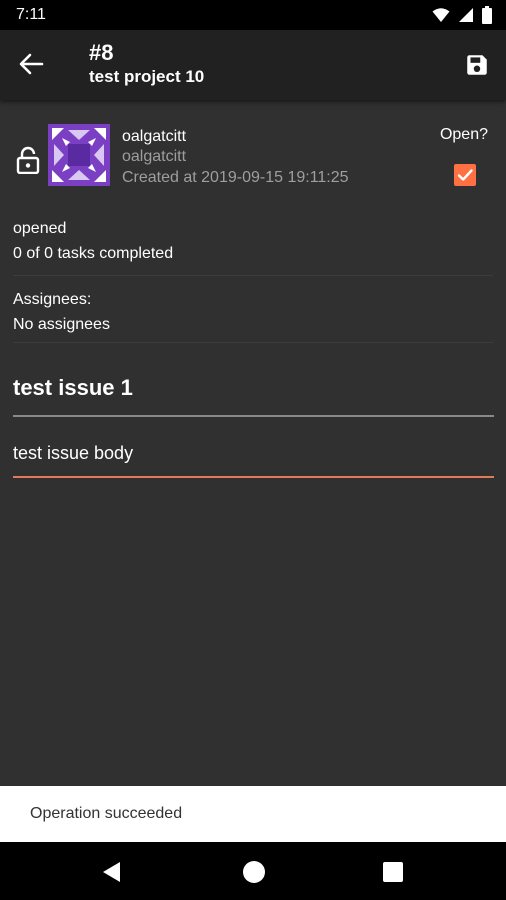  What do you see at coordinates (253, 814) in the screenshot?
I see `snackbar: Operation succeeded` at bounding box center [253, 814].